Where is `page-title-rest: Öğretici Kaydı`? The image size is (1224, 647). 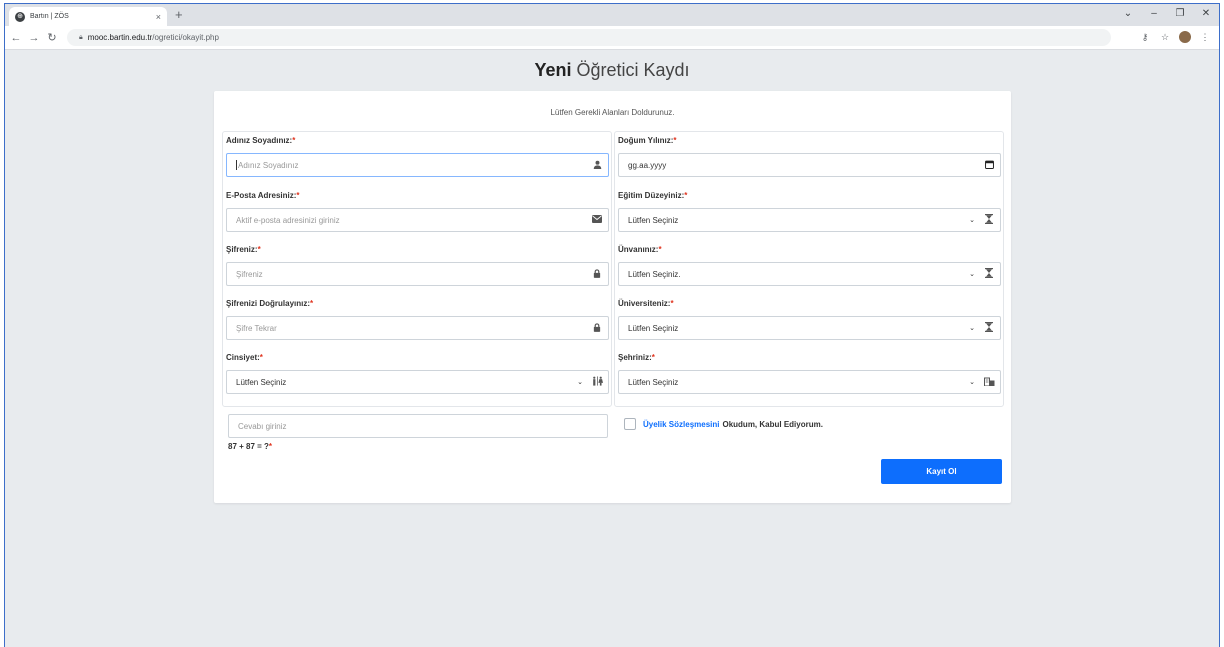 page-title-rest: Öğretici Kaydı is located at coordinates (630, 70).